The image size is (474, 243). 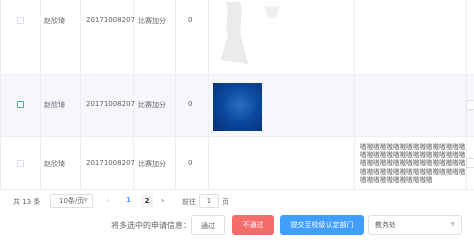 I want to click on chevron-left-icon: ‹, so click(x=107, y=200).